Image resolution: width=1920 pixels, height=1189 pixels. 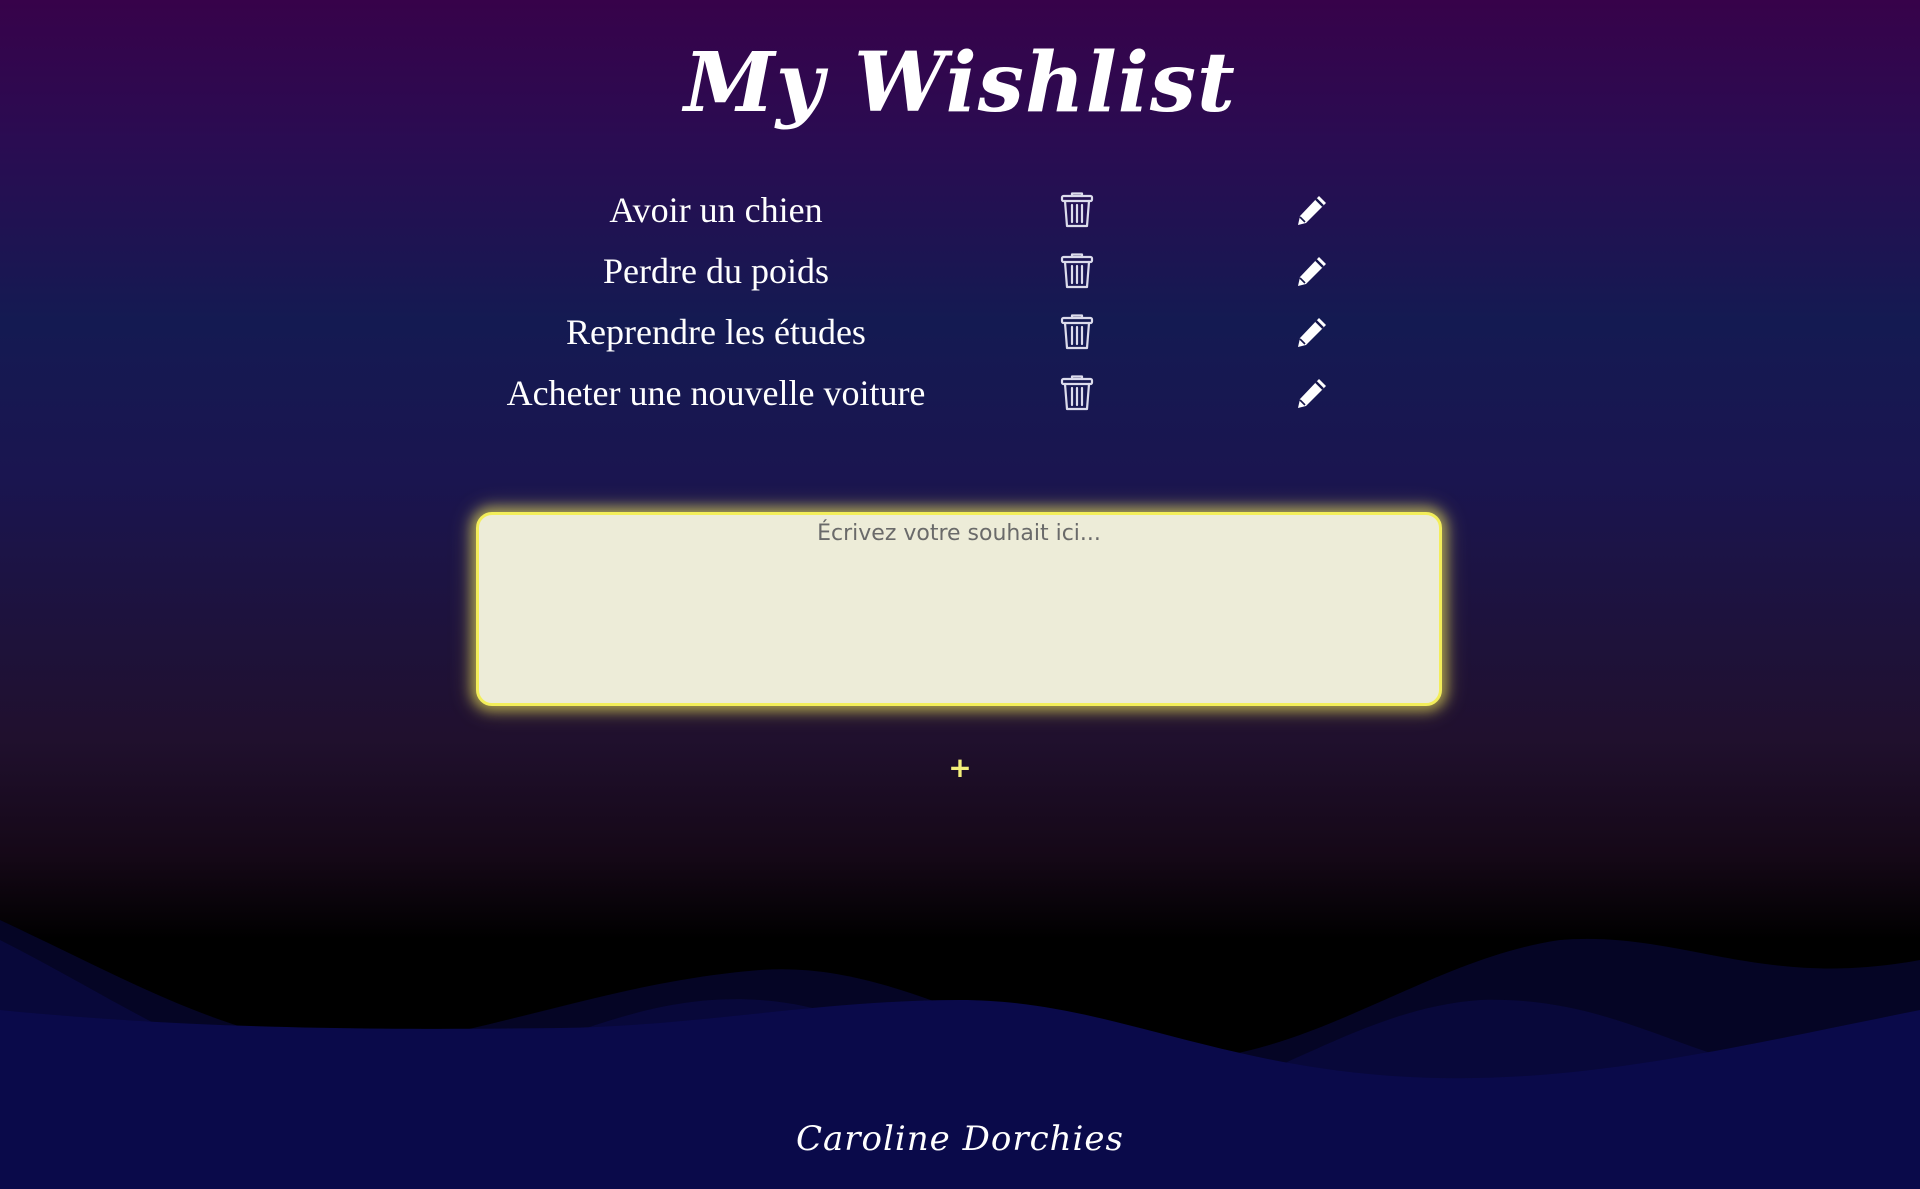 What do you see at coordinates (960, 397) in the screenshot?
I see `list-item: Acheter une nouvelle voiture` at bounding box center [960, 397].